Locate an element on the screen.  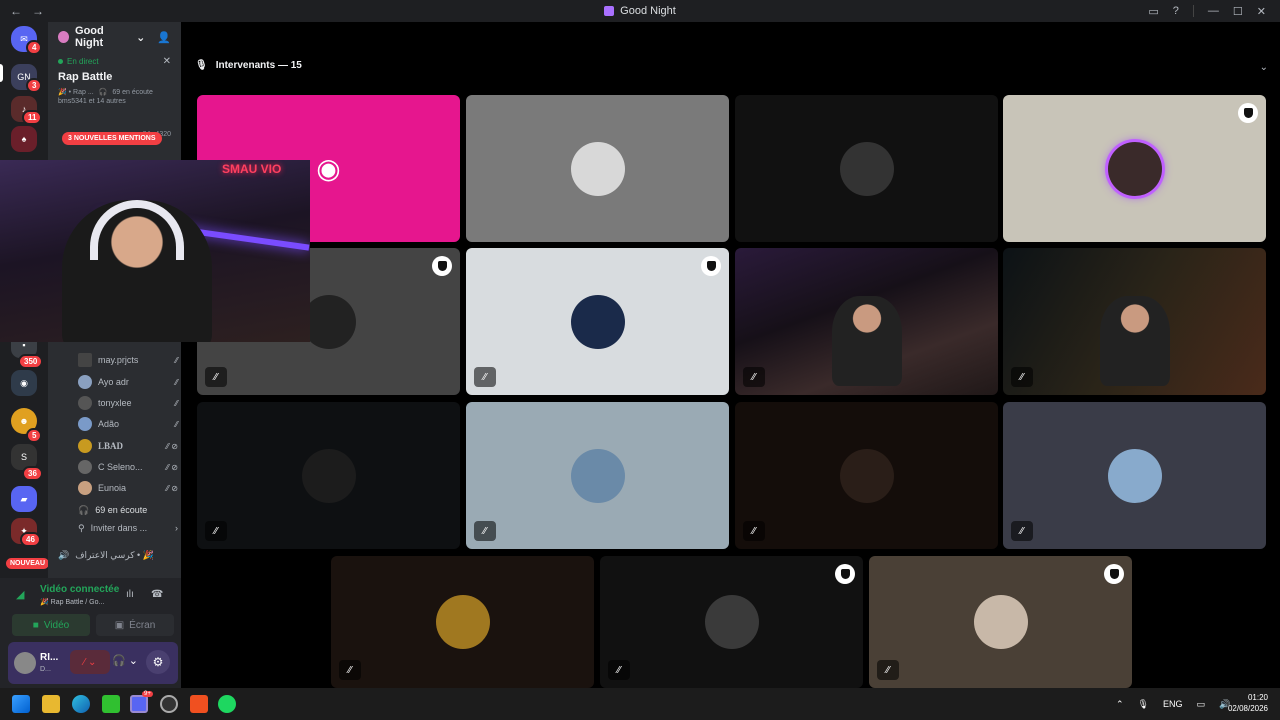
chevron-up-icon: ⌃ is located at coordinates (1120, 704).